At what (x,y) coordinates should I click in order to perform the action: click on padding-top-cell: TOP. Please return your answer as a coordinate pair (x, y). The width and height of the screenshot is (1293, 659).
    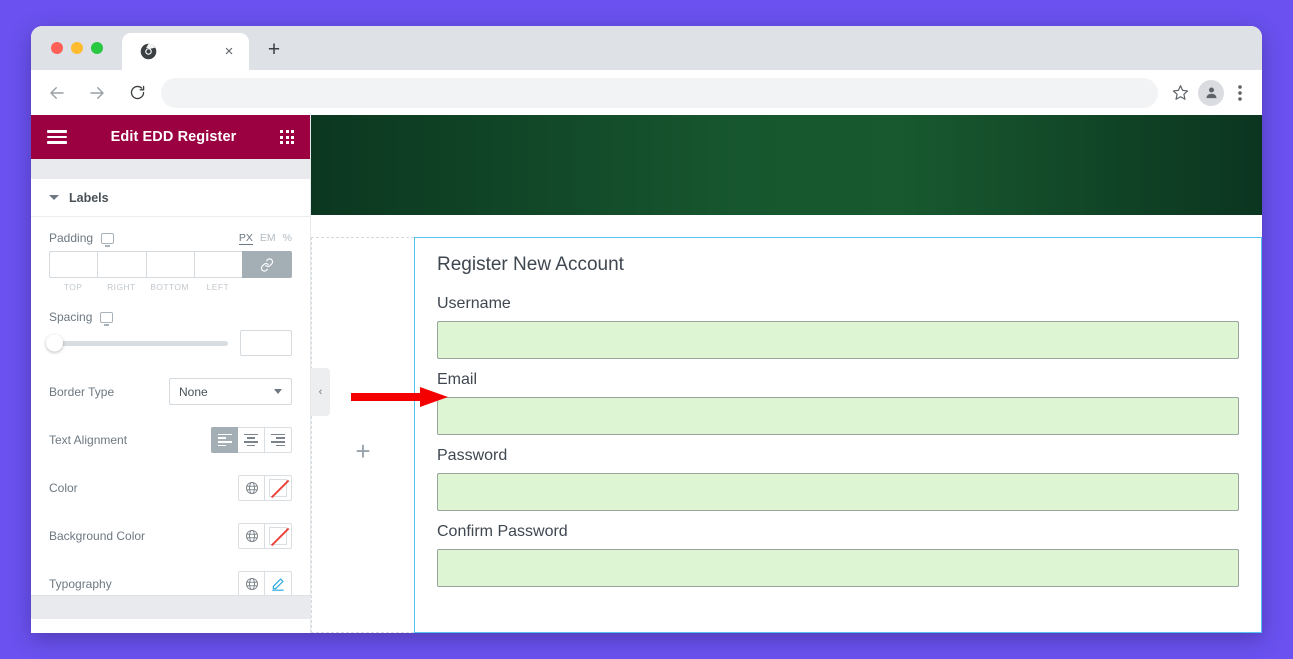
    Looking at the image, I should click on (73, 271).